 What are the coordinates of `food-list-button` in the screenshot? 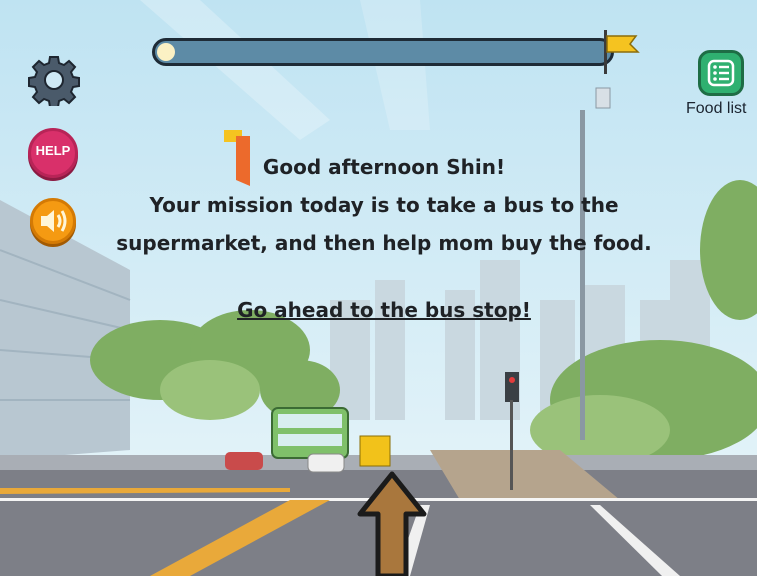 It's located at (721, 73).